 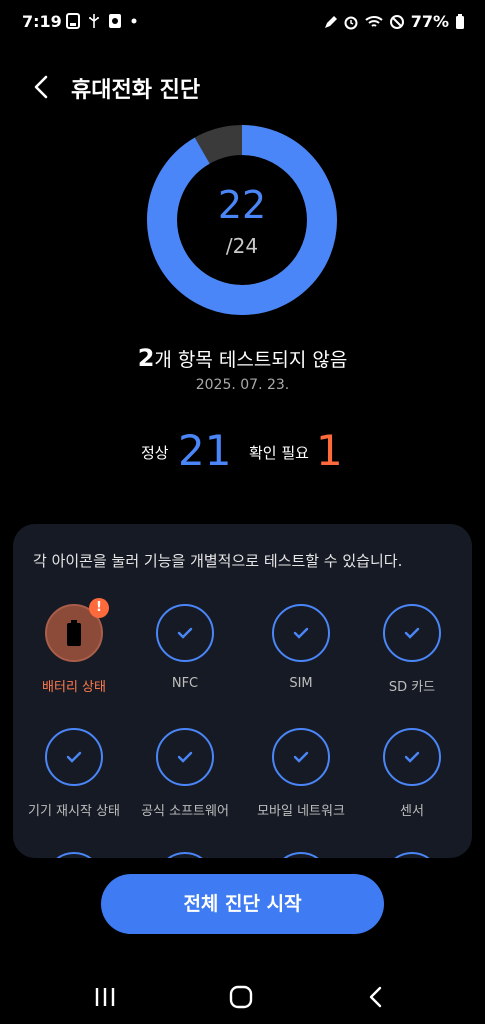 What do you see at coordinates (301, 811) in the screenshot?
I see `test-item-label: 모바일 네트워크` at bounding box center [301, 811].